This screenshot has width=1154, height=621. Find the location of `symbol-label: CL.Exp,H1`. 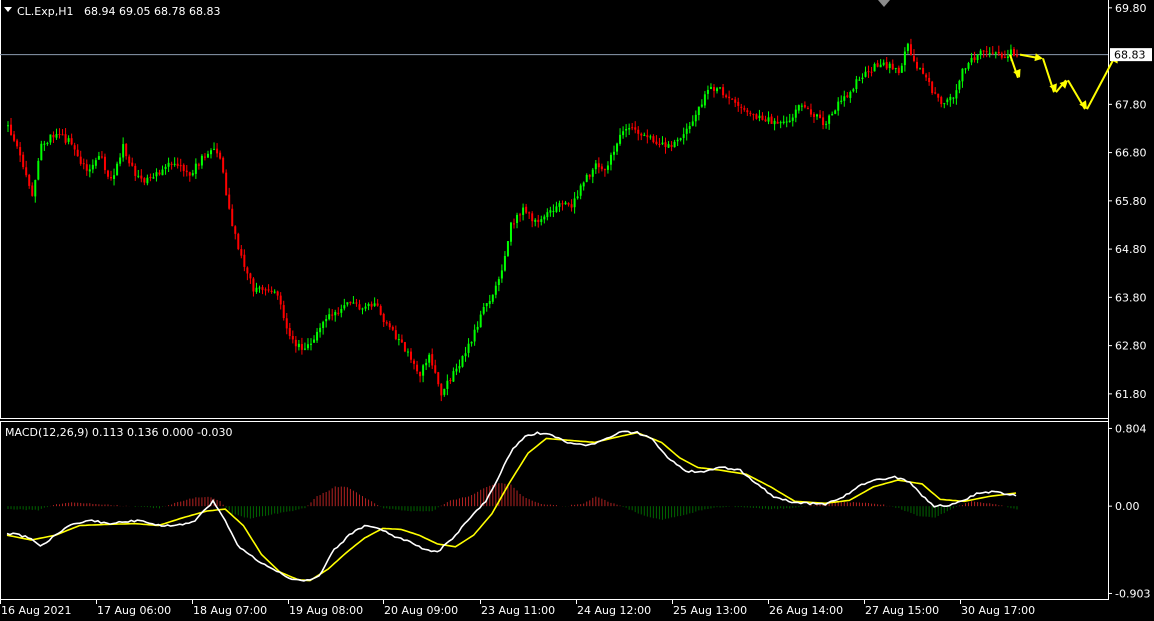

symbol-label: CL.Exp,H1 is located at coordinates (45, 11).